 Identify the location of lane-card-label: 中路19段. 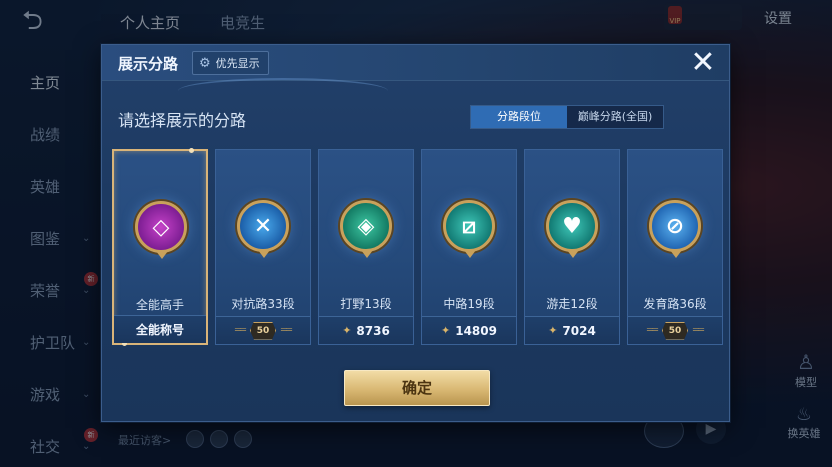
(469, 304).